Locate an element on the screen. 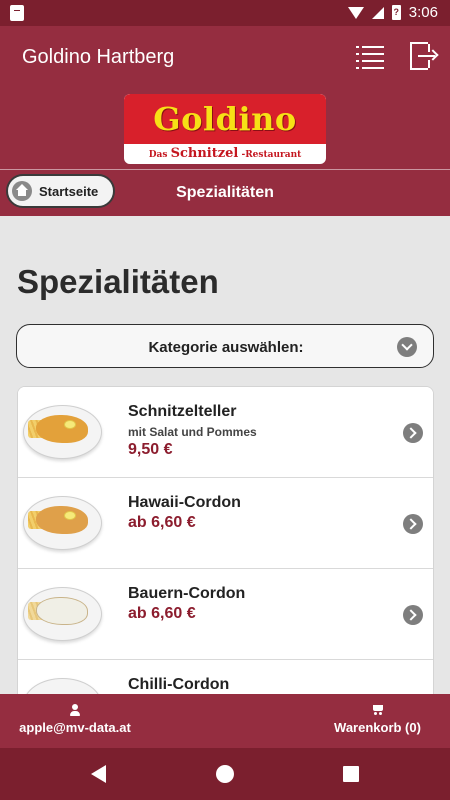 This screenshot has width=450, height=800. signal-icon is located at coordinates (377, 12).